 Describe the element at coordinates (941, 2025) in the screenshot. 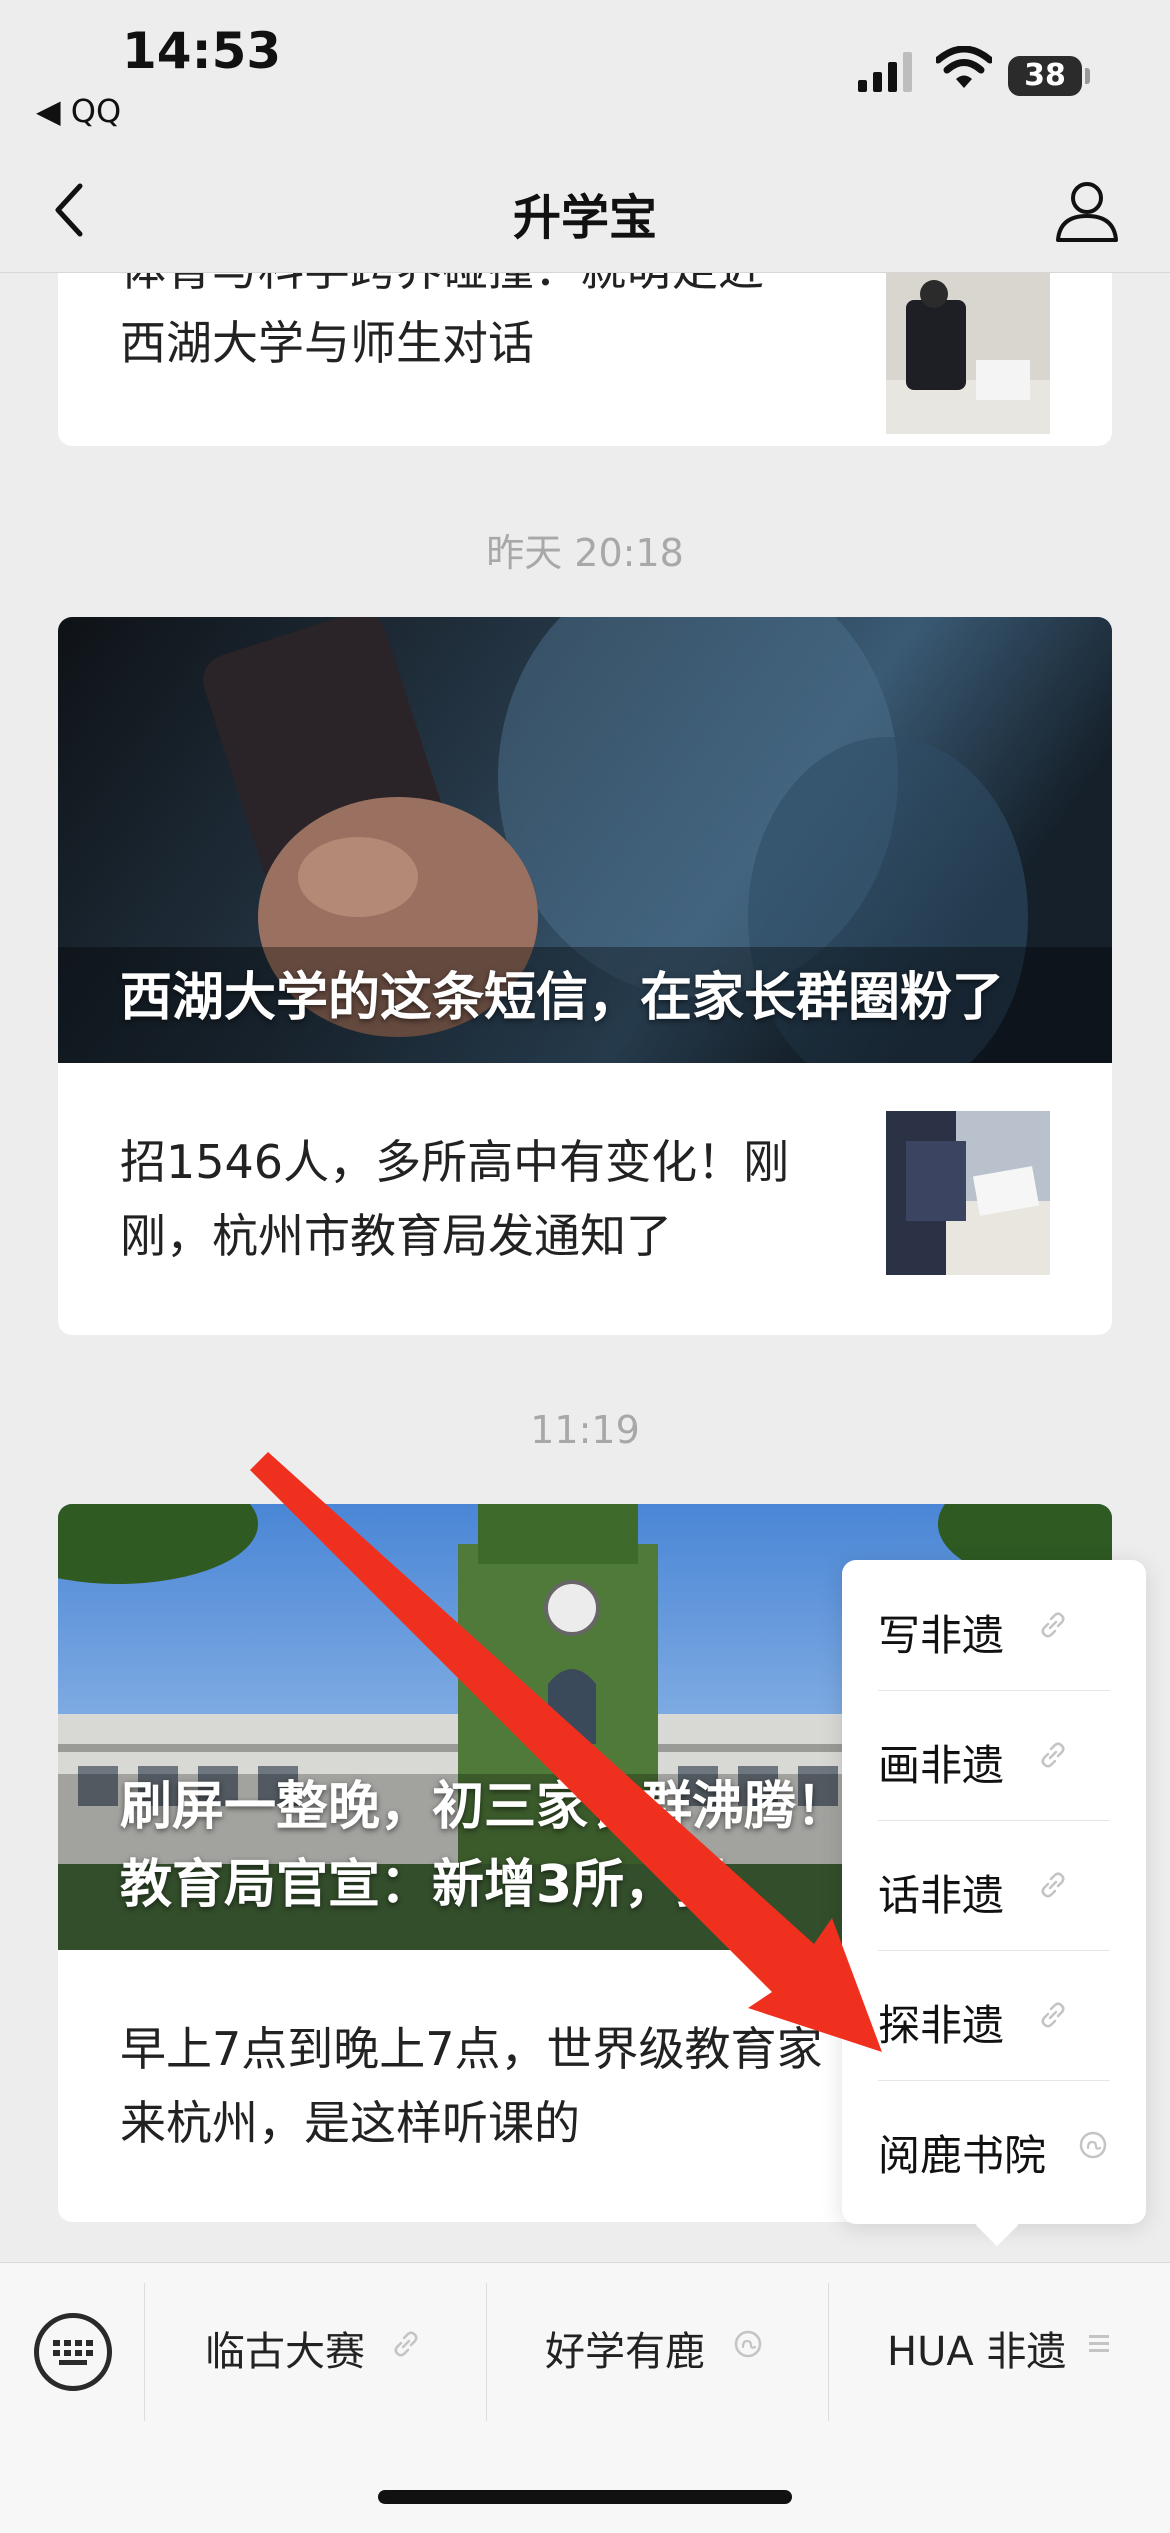

I see `popup-item-label: 探非遗` at that location.